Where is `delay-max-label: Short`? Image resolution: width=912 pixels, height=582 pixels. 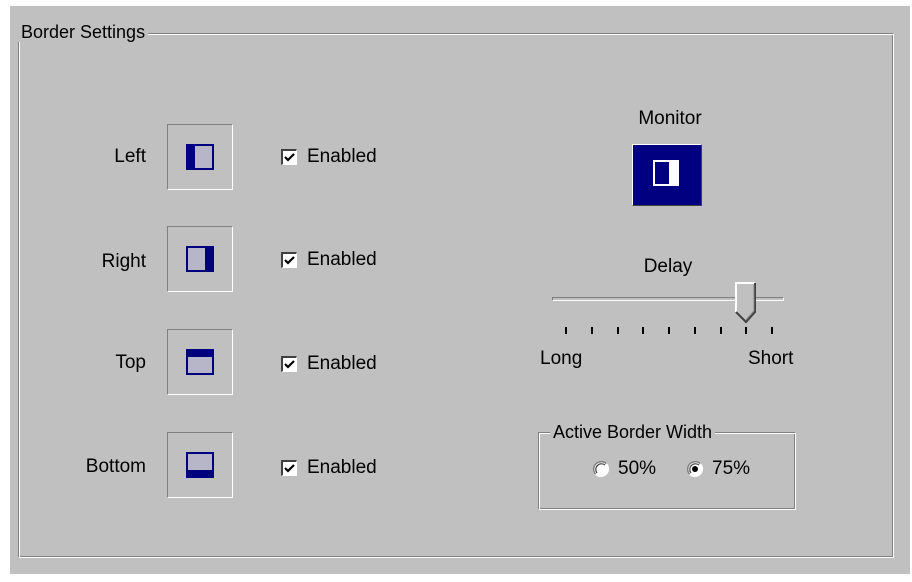 delay-max-label: Short is located at coordinates (771, 358).